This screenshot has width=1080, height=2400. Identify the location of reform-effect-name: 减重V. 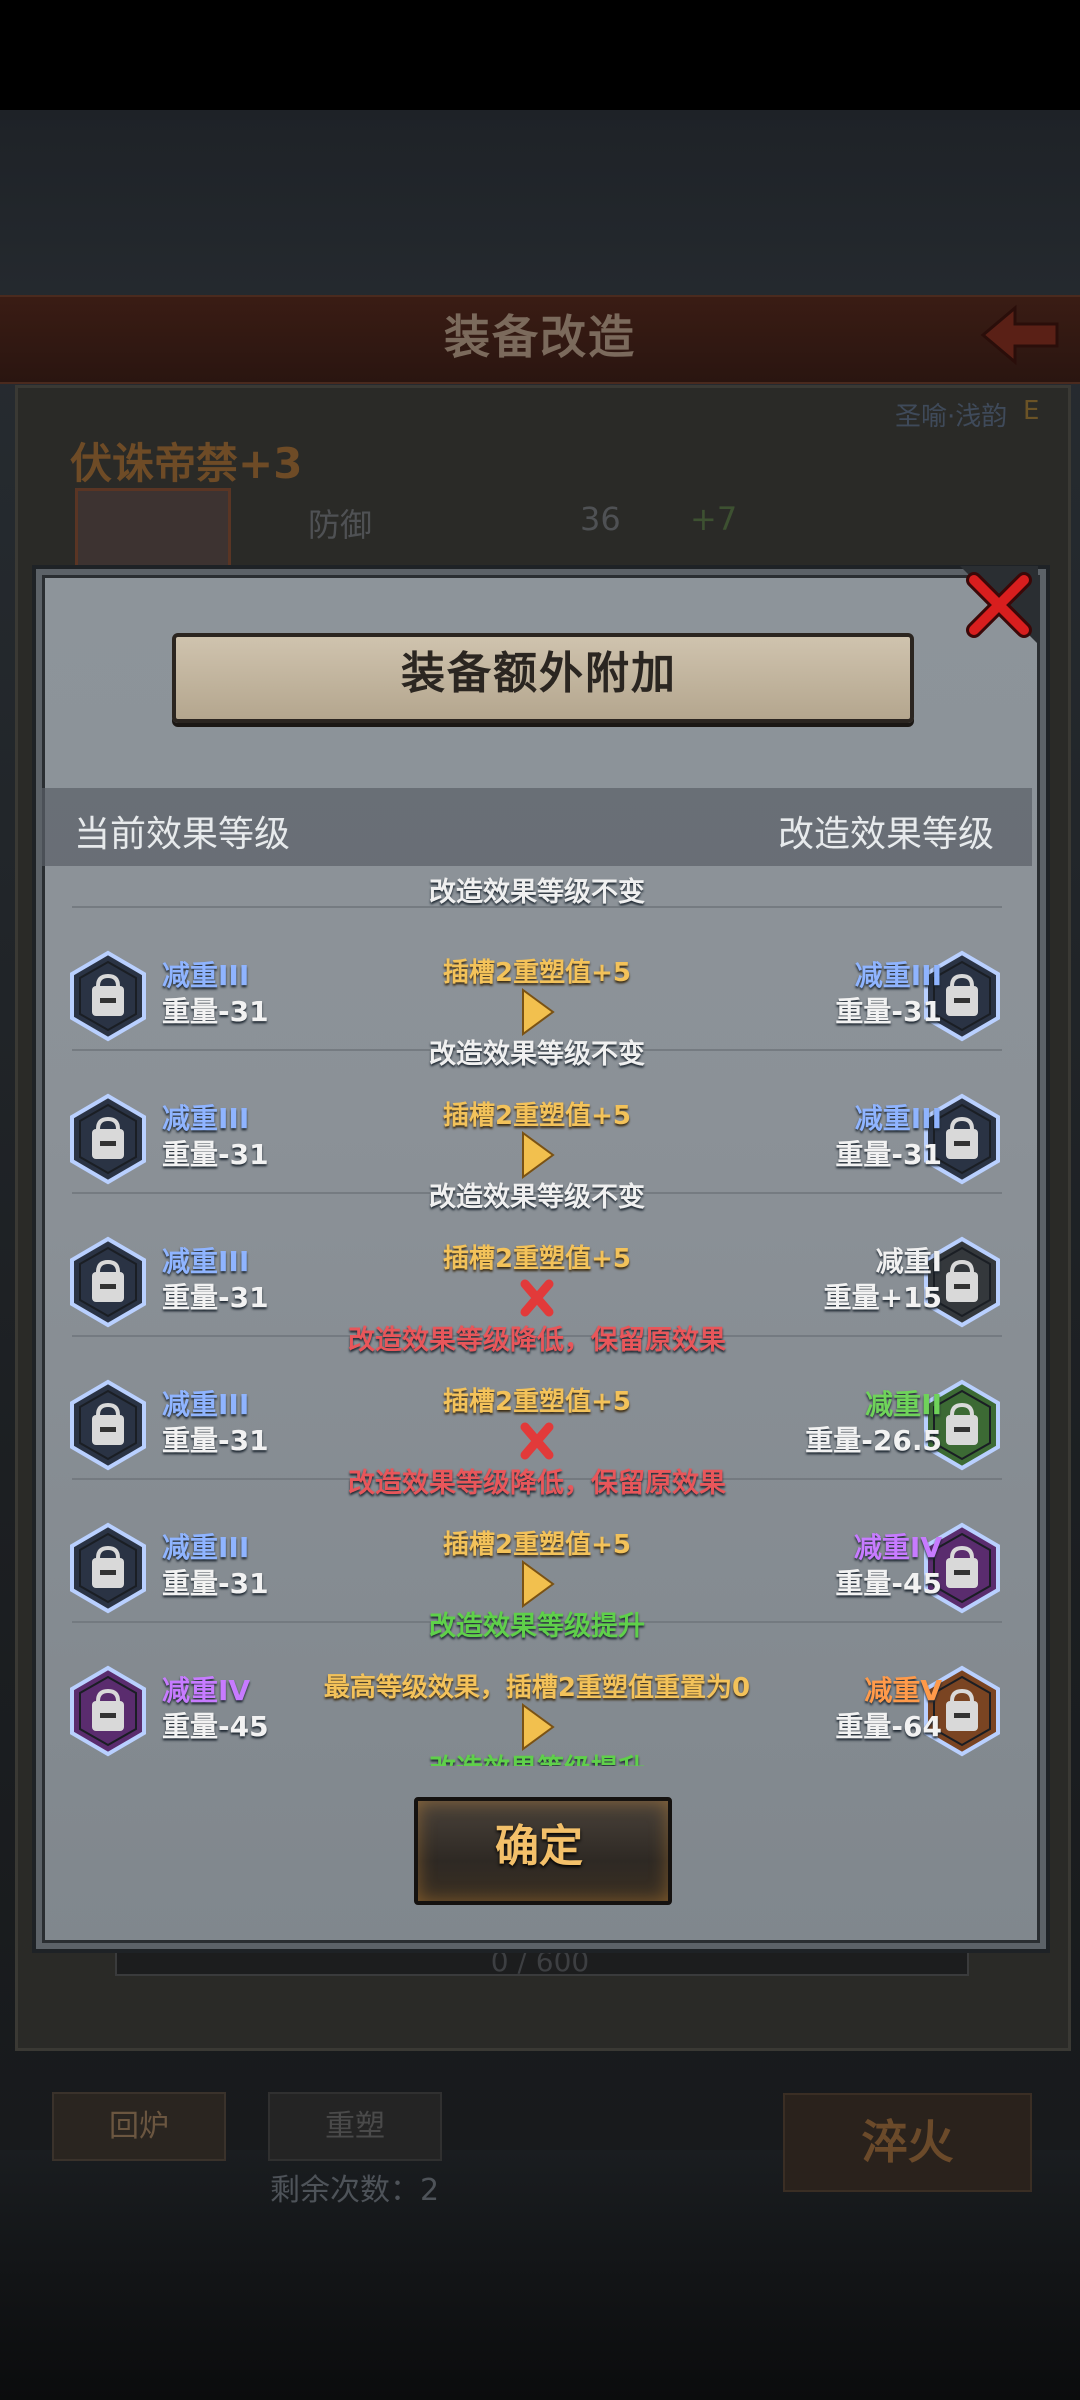
(903, 1690).